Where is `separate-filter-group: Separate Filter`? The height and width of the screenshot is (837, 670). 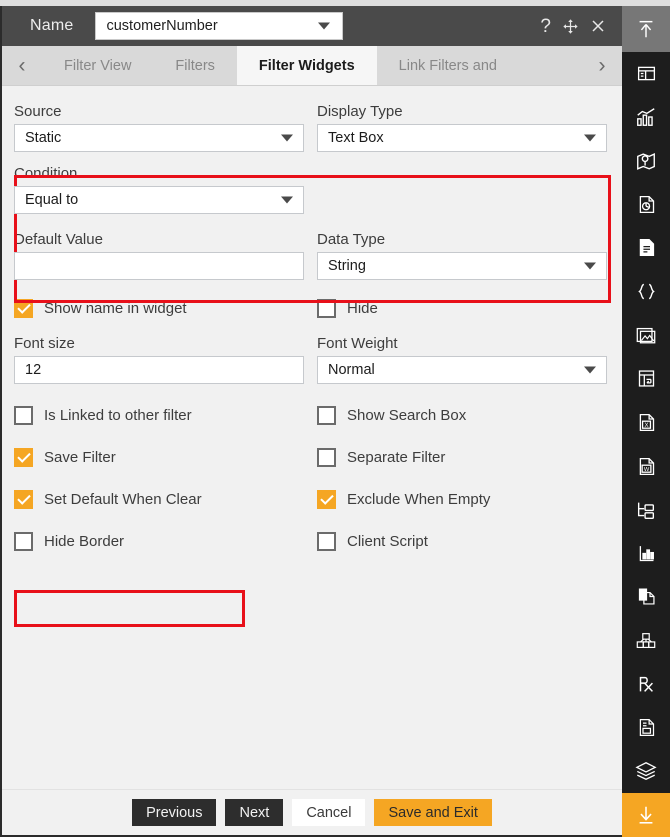 separate-filter-group: Separate Filter is located at coordinates (463, 457).